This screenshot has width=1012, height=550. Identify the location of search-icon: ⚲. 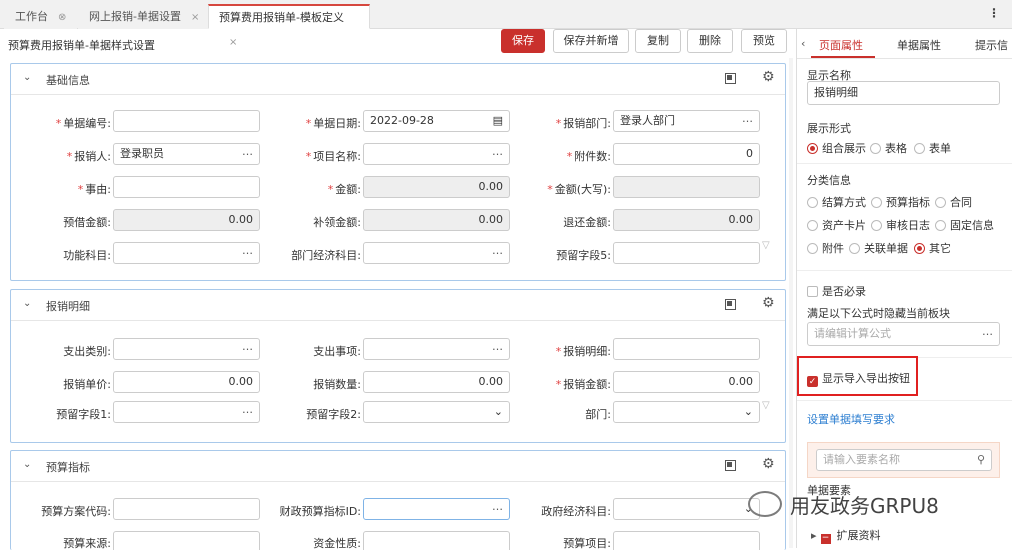
(981, 460).